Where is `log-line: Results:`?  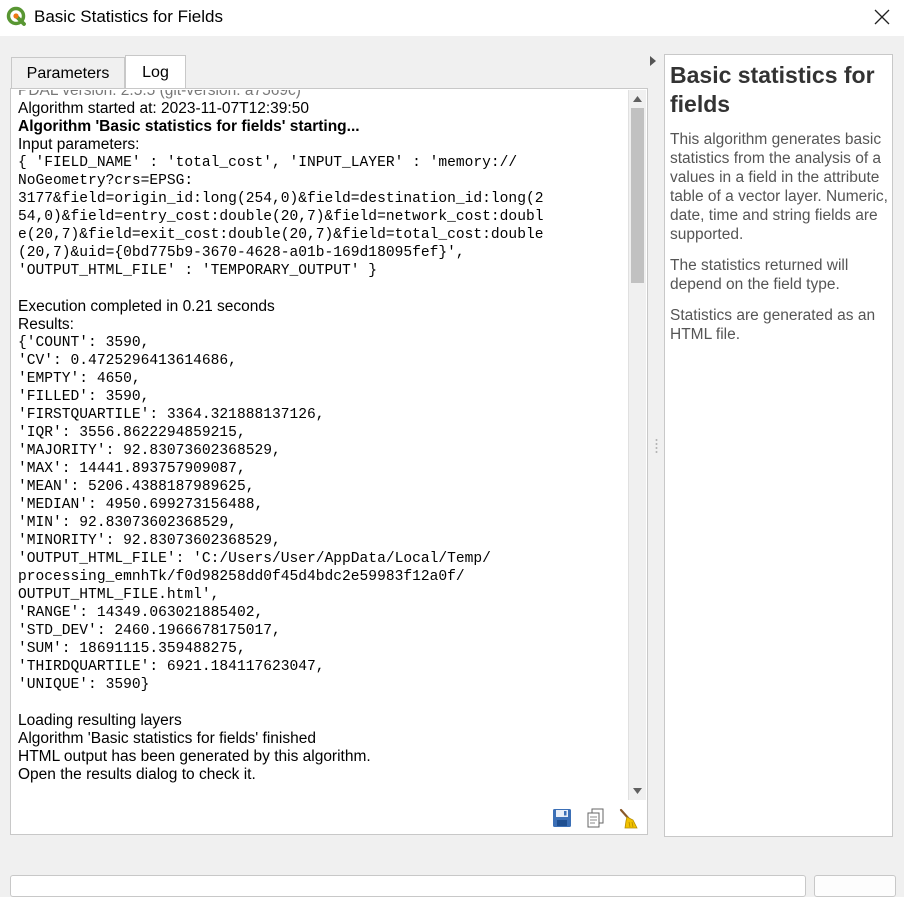
log-line: Results: is located at coordinates (46, 324).